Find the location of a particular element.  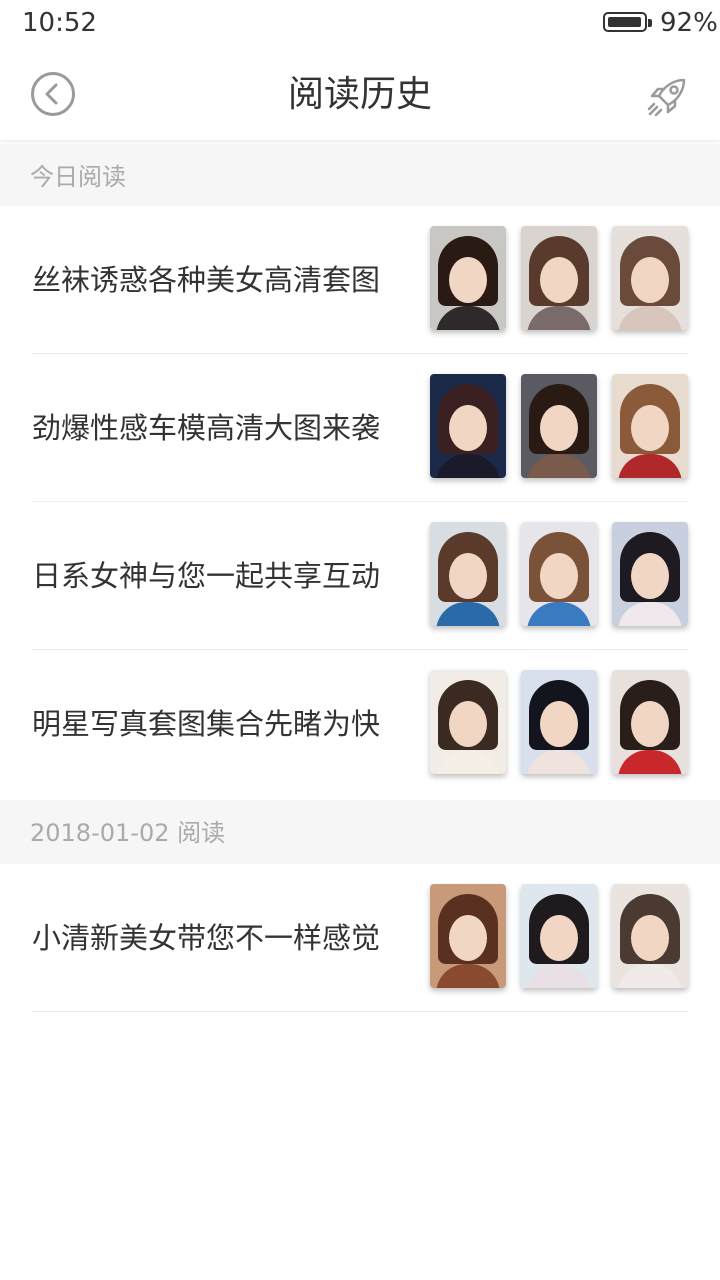

battery-icon is located at coordinates (627, 22).